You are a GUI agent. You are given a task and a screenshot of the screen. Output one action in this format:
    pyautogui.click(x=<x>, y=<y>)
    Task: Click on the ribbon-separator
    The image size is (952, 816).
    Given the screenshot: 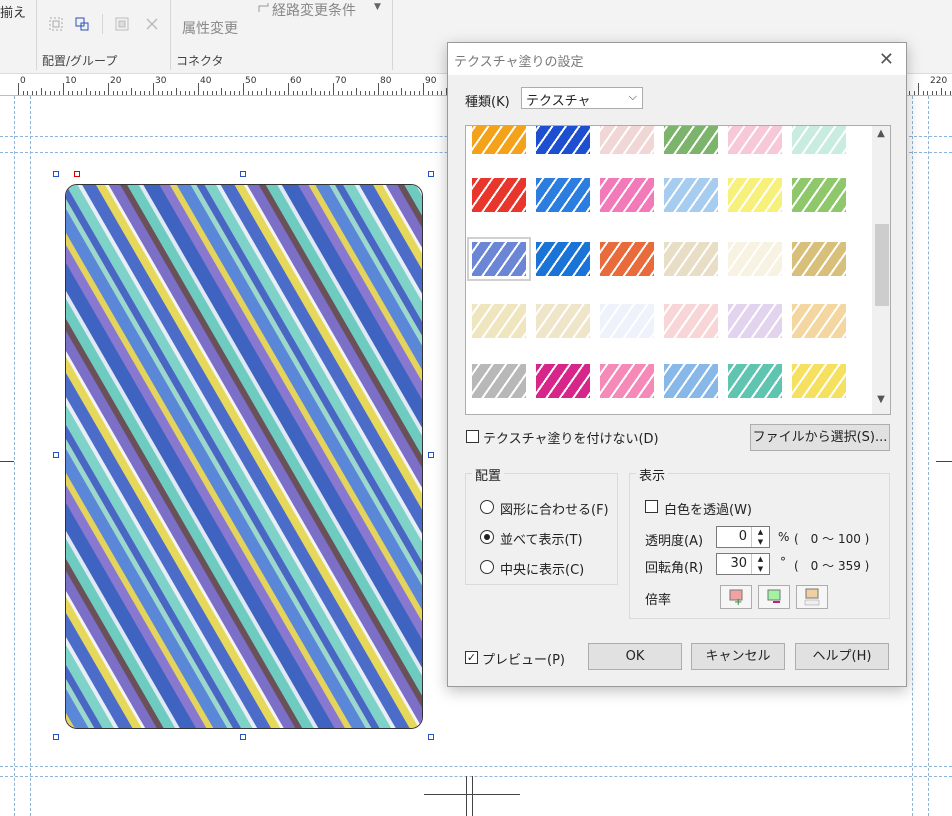 What is the action you would take?
    pyautogui.click(x=36, y=35)
    